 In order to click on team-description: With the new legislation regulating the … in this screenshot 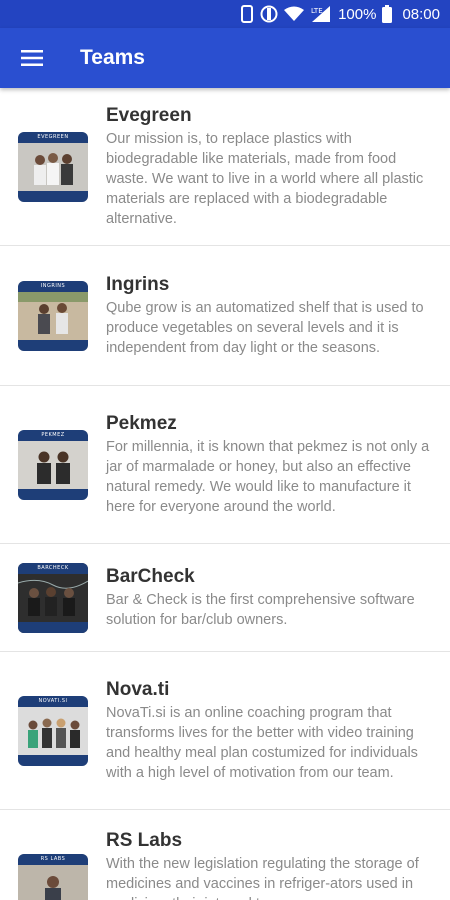, I will do `click(262, 878)`.